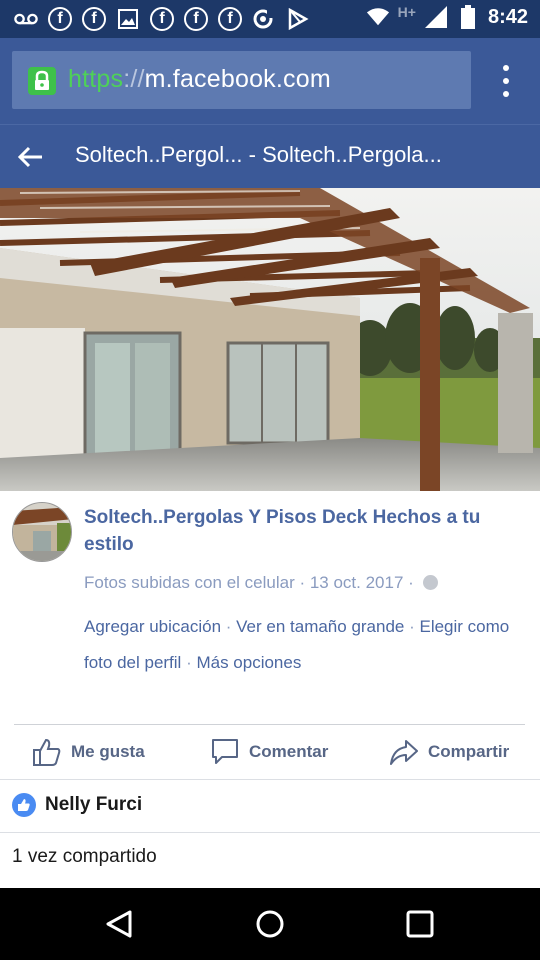 This screenshot has height=960, width=540. I want to click on post-actions: Me gusta Comentar Compartir, so click(270, 752).